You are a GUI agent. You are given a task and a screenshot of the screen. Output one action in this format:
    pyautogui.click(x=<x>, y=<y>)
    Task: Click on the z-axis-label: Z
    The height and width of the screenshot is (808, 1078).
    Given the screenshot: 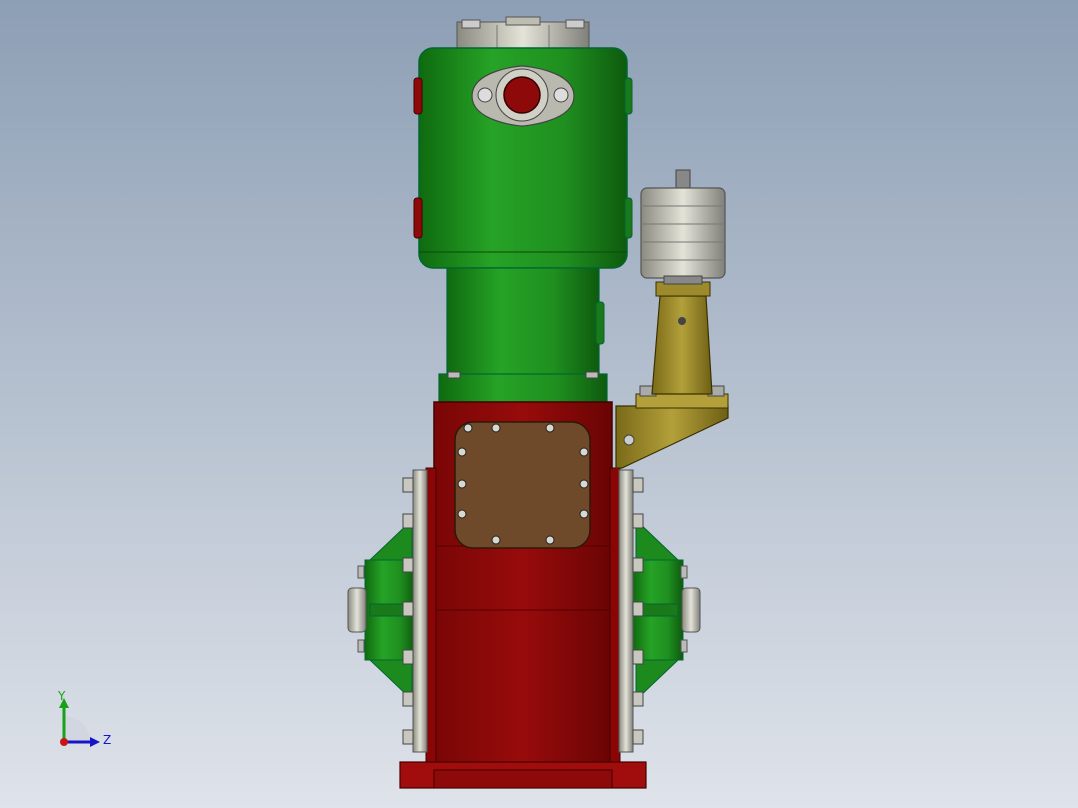 What is the action you would take?
    pyautogui.click(x=107, y=740)
    